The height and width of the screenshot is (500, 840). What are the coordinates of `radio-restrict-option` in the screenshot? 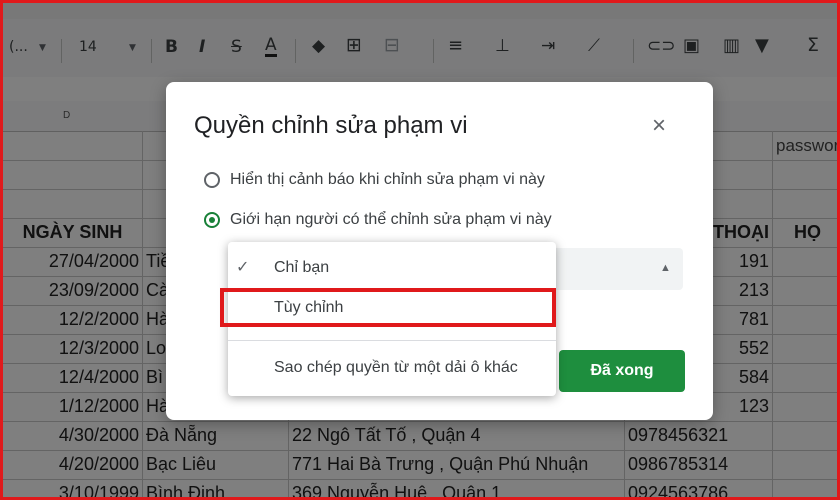 It's located at (212, 220).